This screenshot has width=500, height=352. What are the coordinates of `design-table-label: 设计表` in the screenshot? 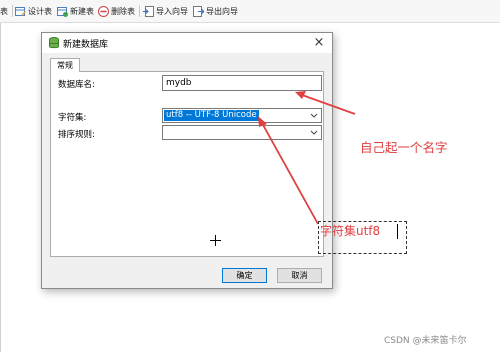 It's located at (40, 11).